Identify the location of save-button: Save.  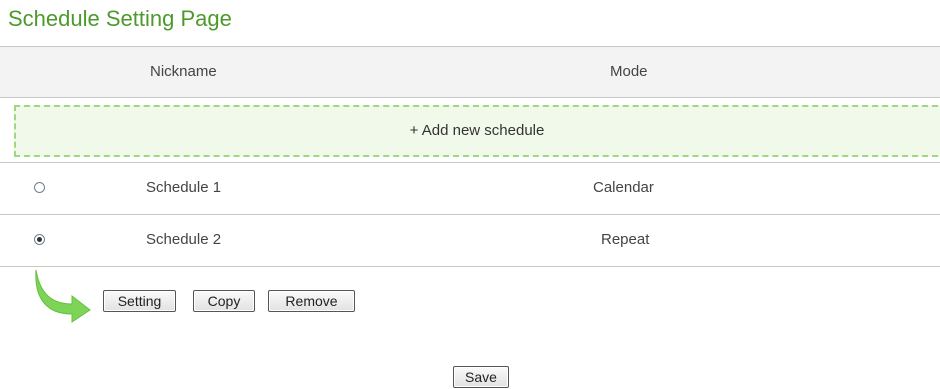
(481, 377).